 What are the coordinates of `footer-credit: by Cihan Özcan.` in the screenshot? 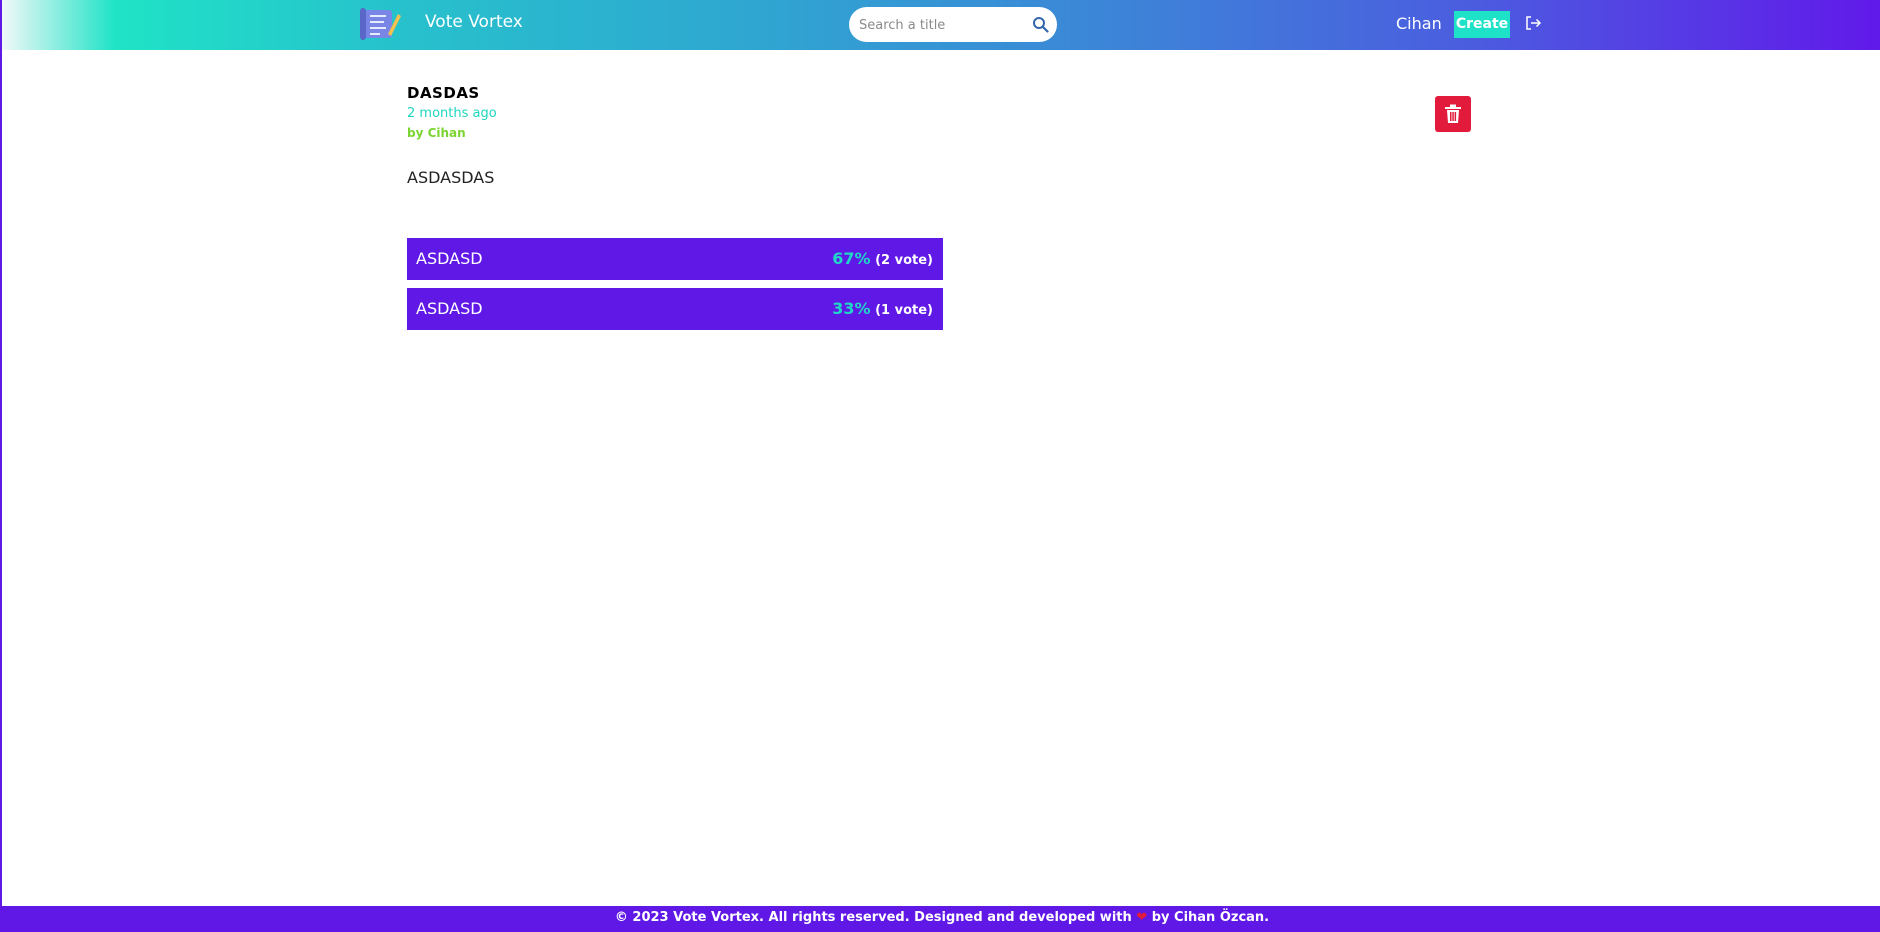 It's located at (1210, 917).